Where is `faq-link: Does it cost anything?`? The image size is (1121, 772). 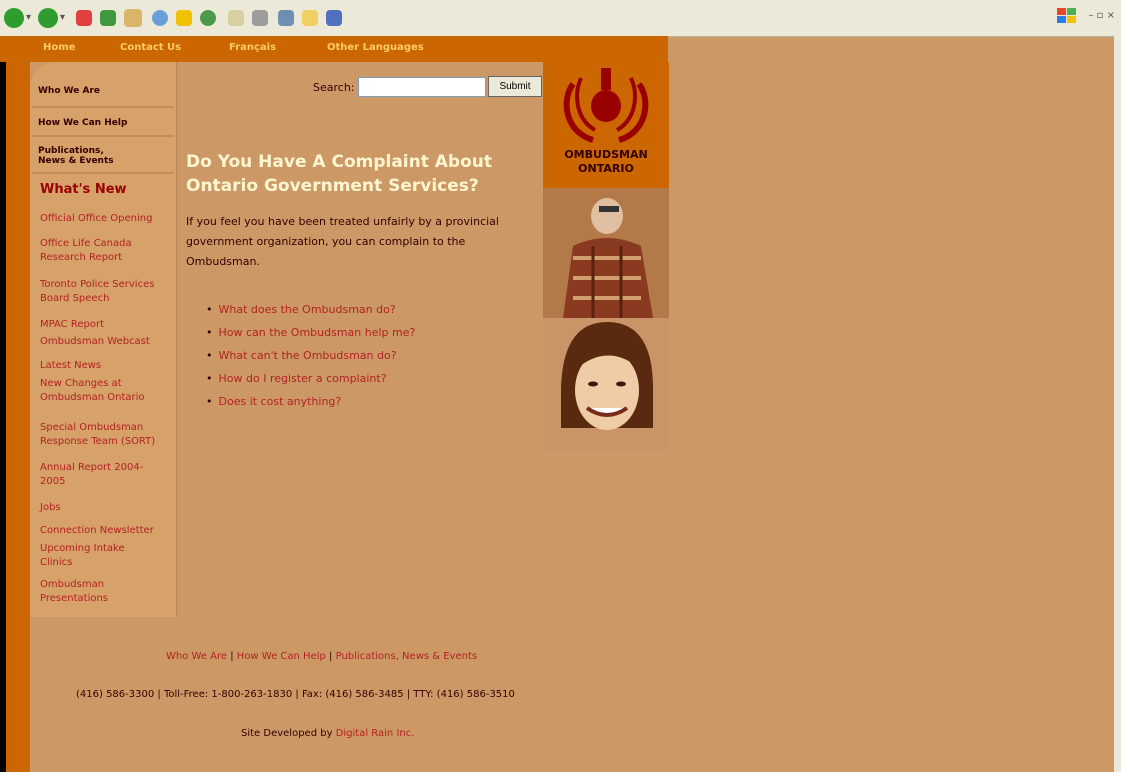
faq-link: Does it cost anything? is located at coordinates (280, 401).